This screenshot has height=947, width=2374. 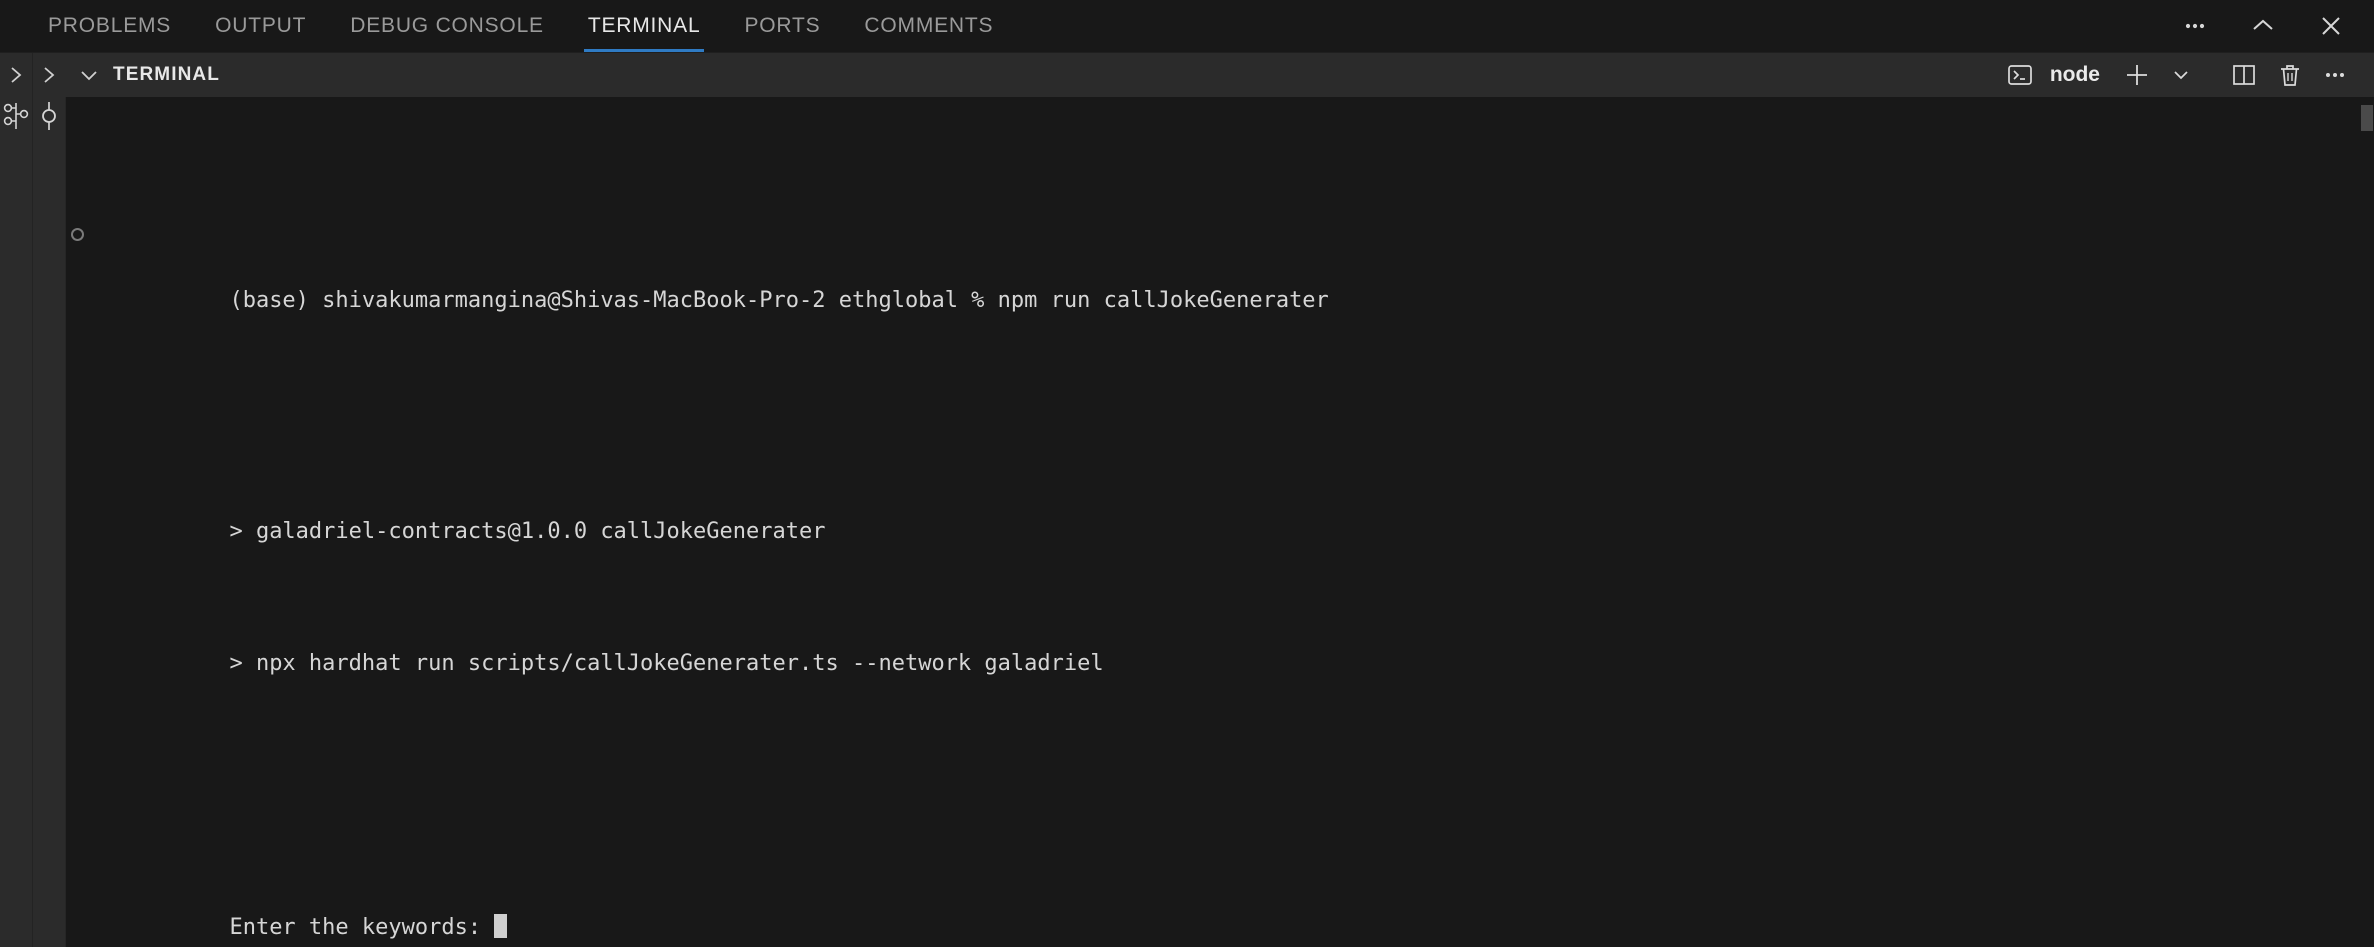 I want to click on panel-header-actions, so click(x=2276, y=26).